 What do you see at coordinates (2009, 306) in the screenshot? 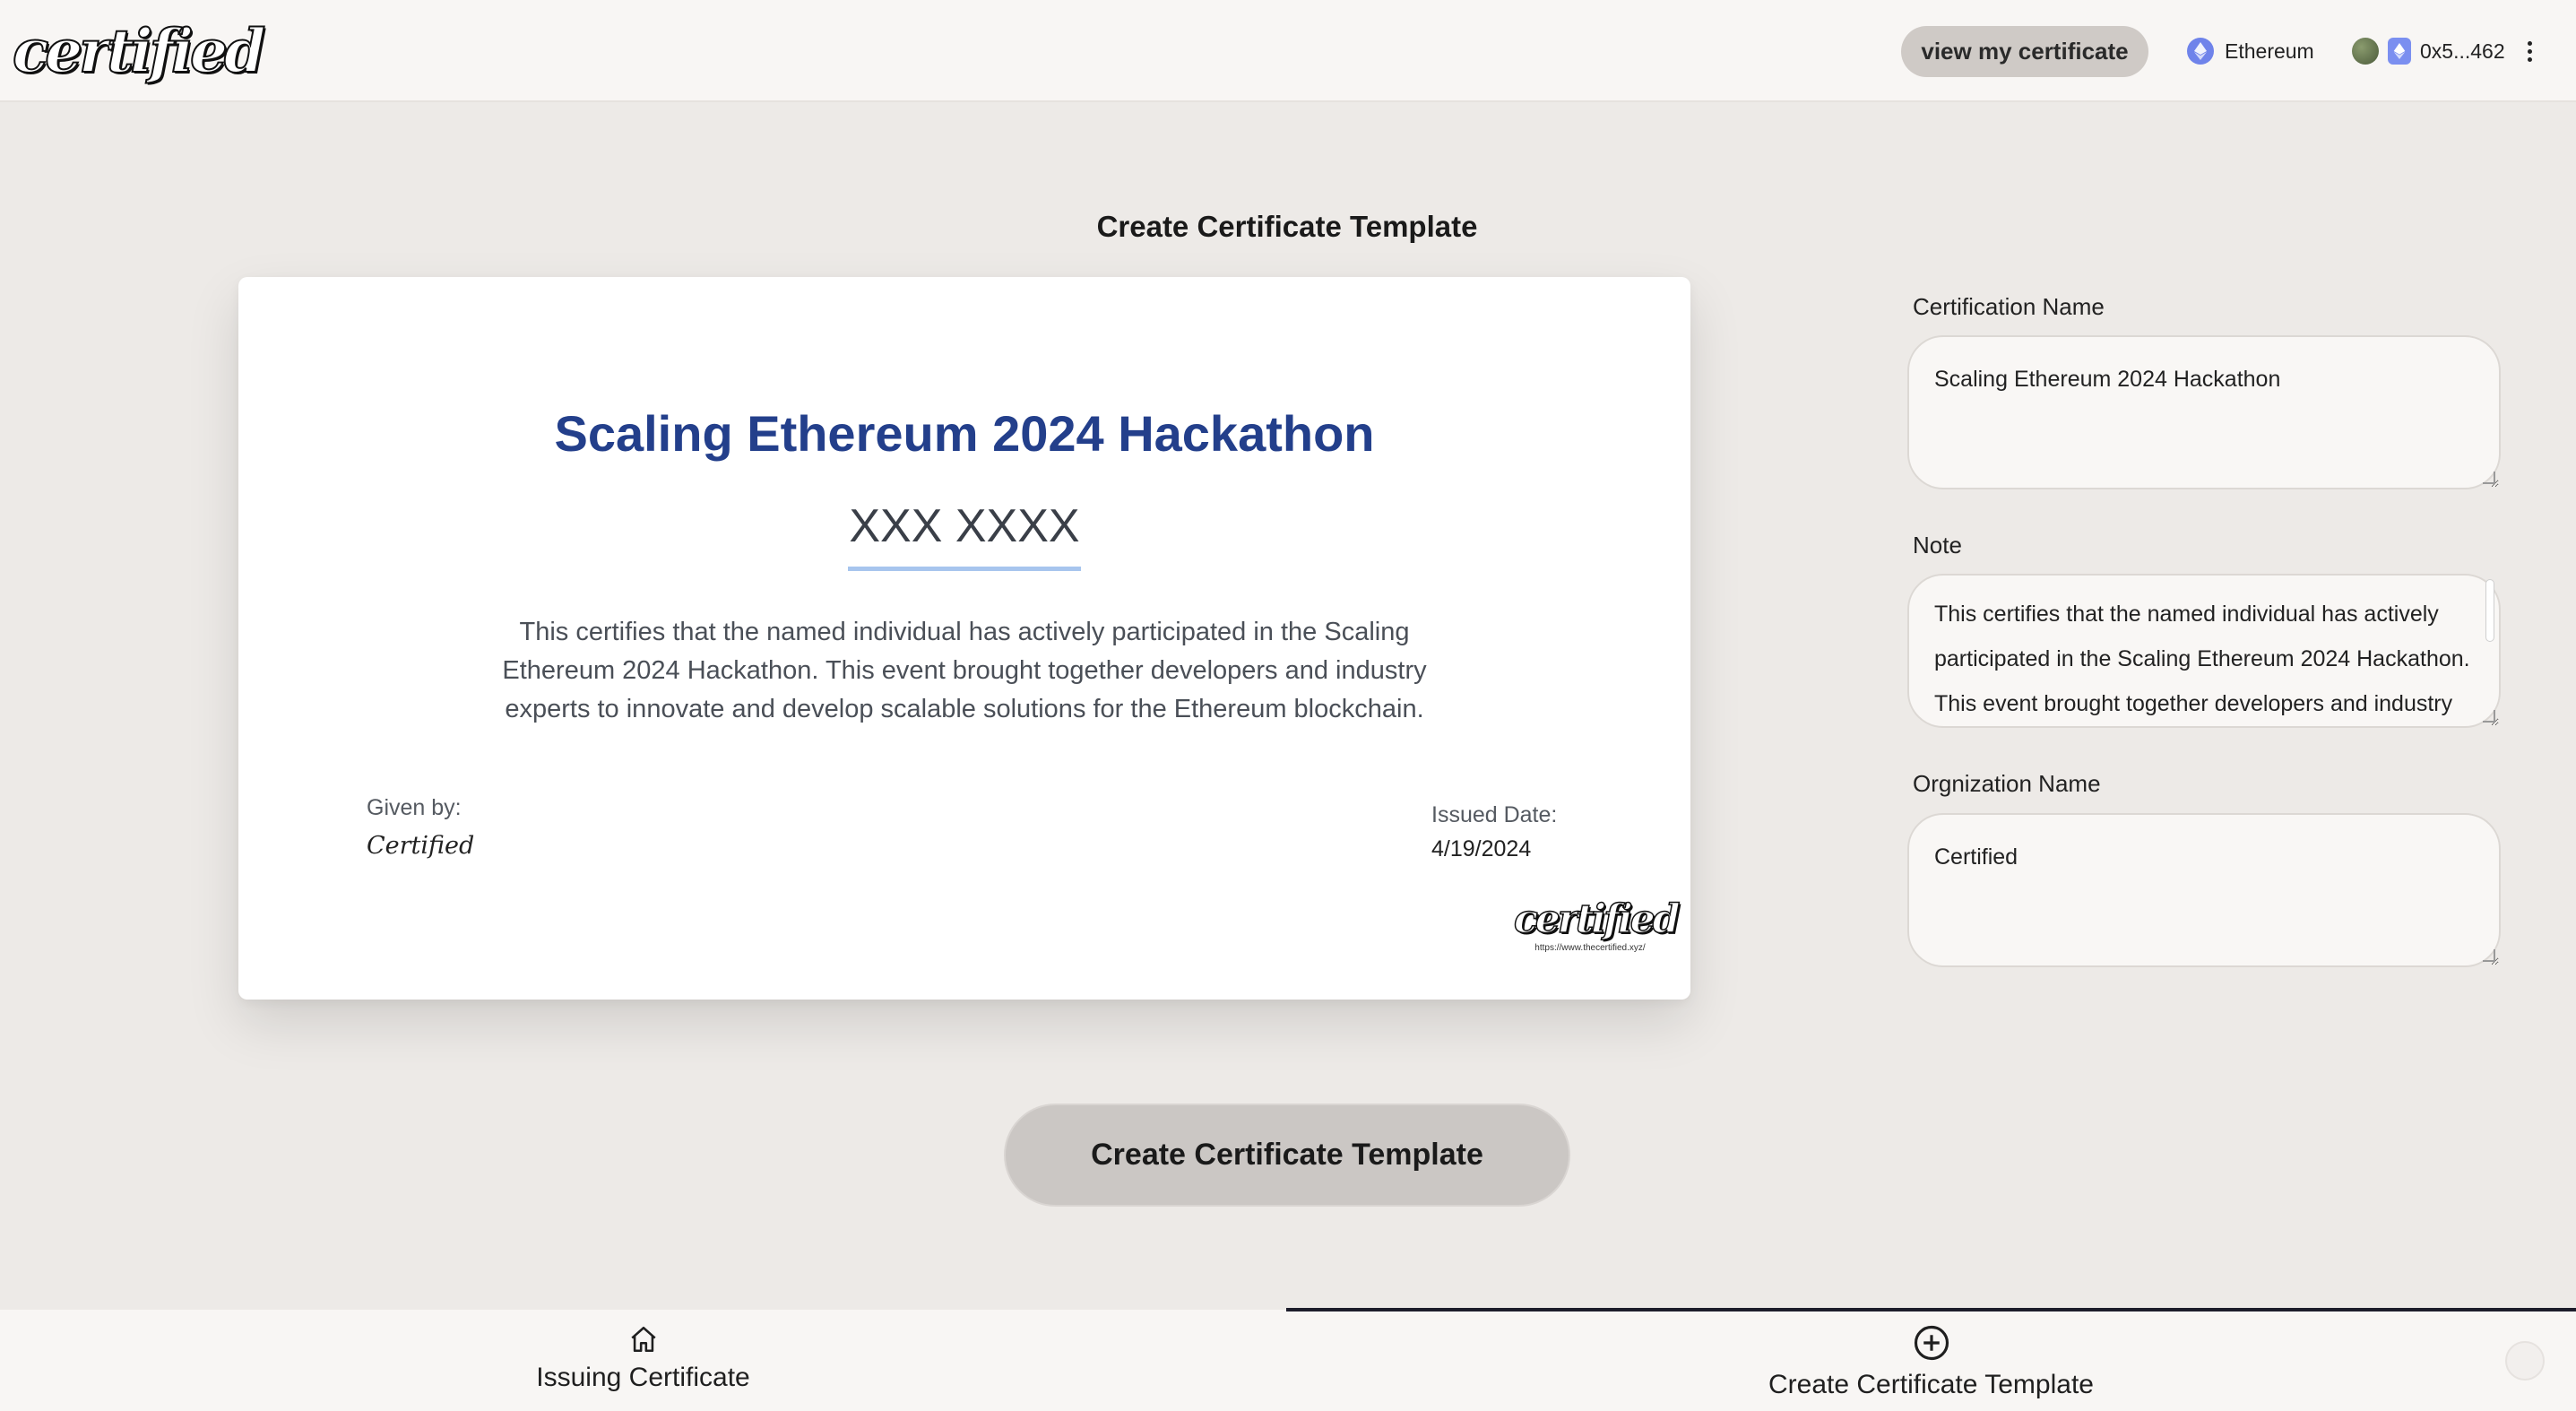
I see `certification-name-label: Certification Name` at bounding box center [2009, 306].